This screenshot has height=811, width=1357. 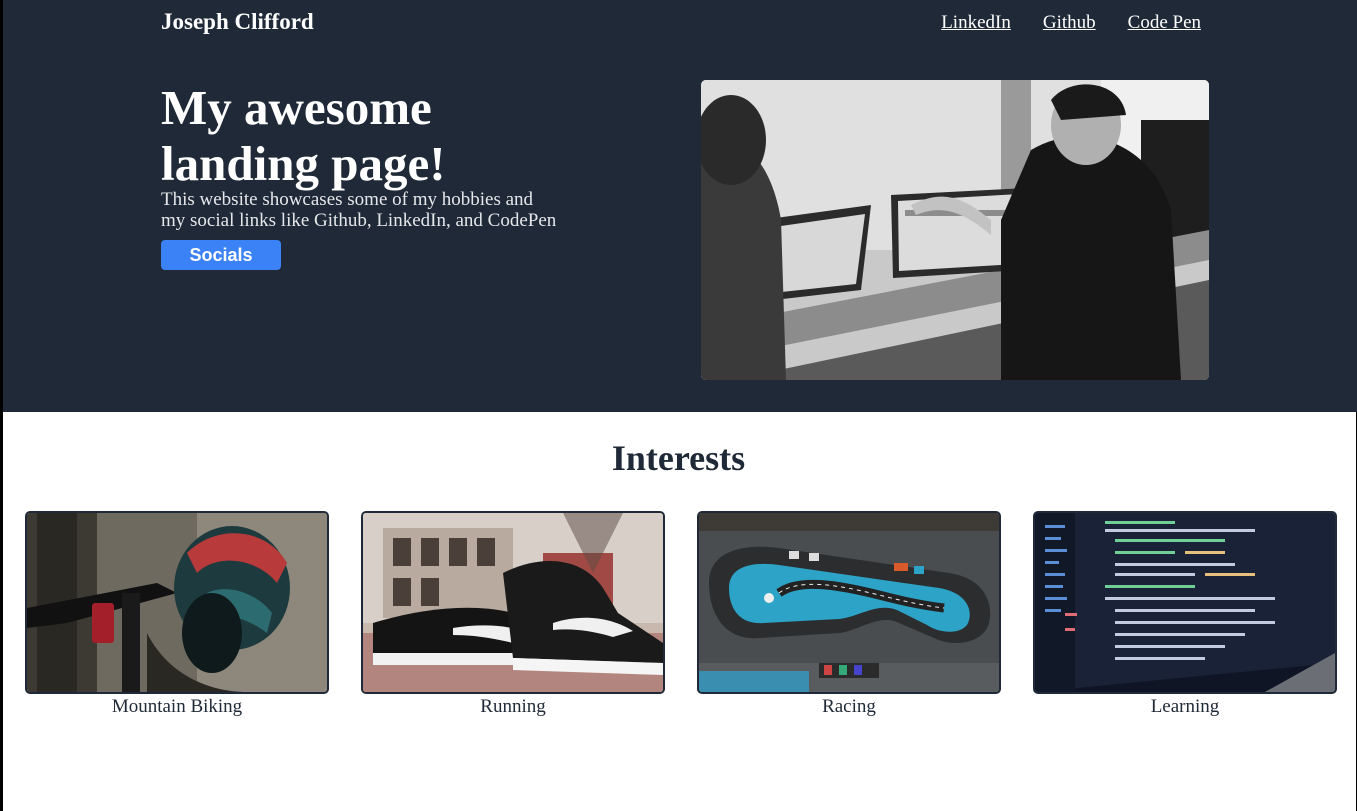 I want to click on nav-link-github: Github, so click(x=1069, y=23).